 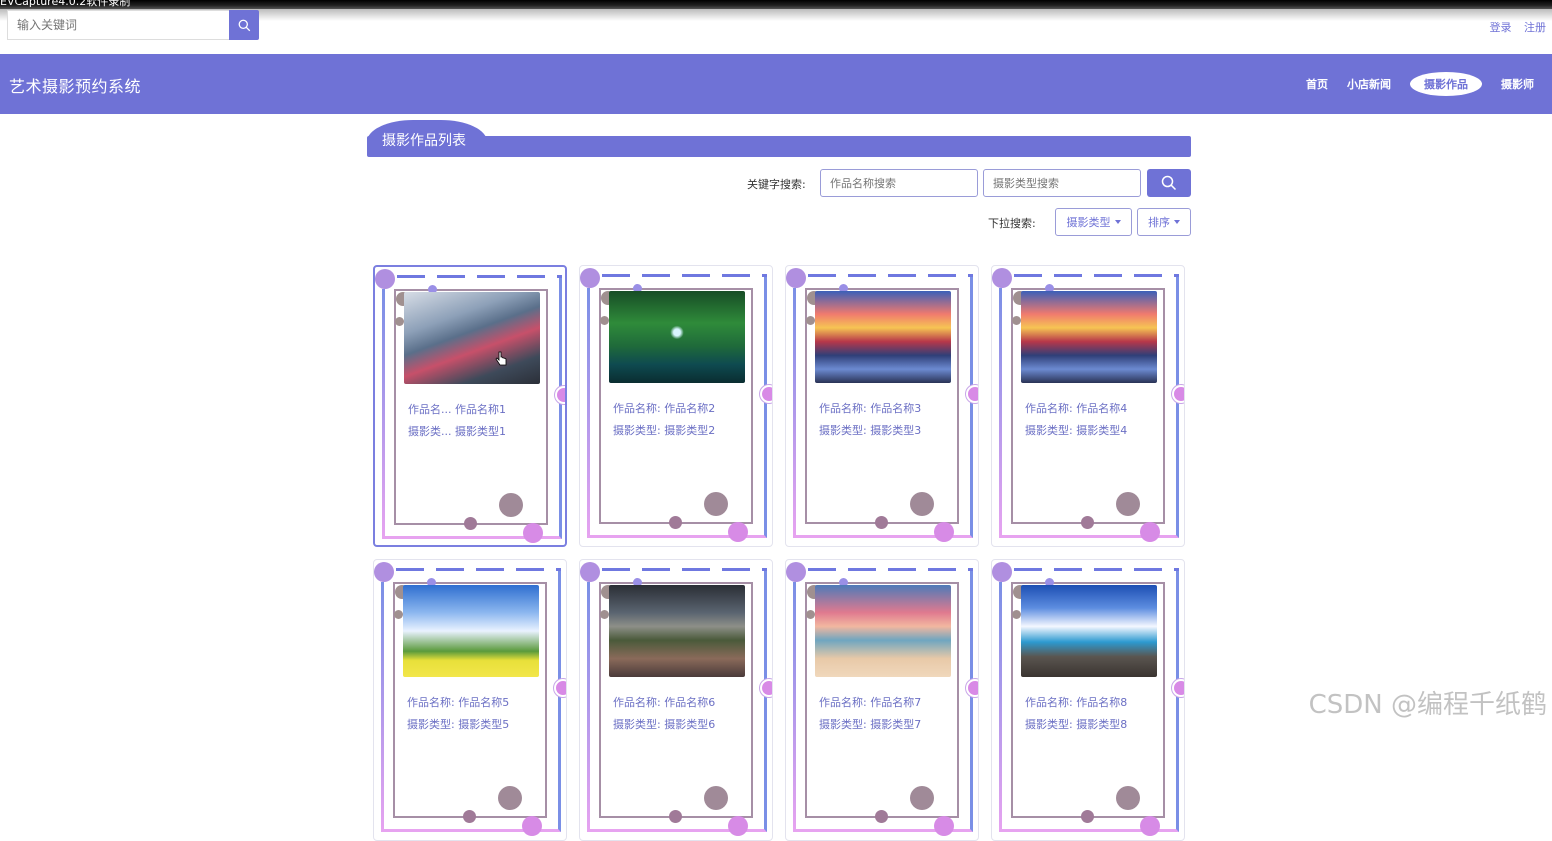 What do you see at coordinates (1159, 222) in the screenshot?
I see `sort-dropdown-label: 排序` at bounding box center [1159, 222].